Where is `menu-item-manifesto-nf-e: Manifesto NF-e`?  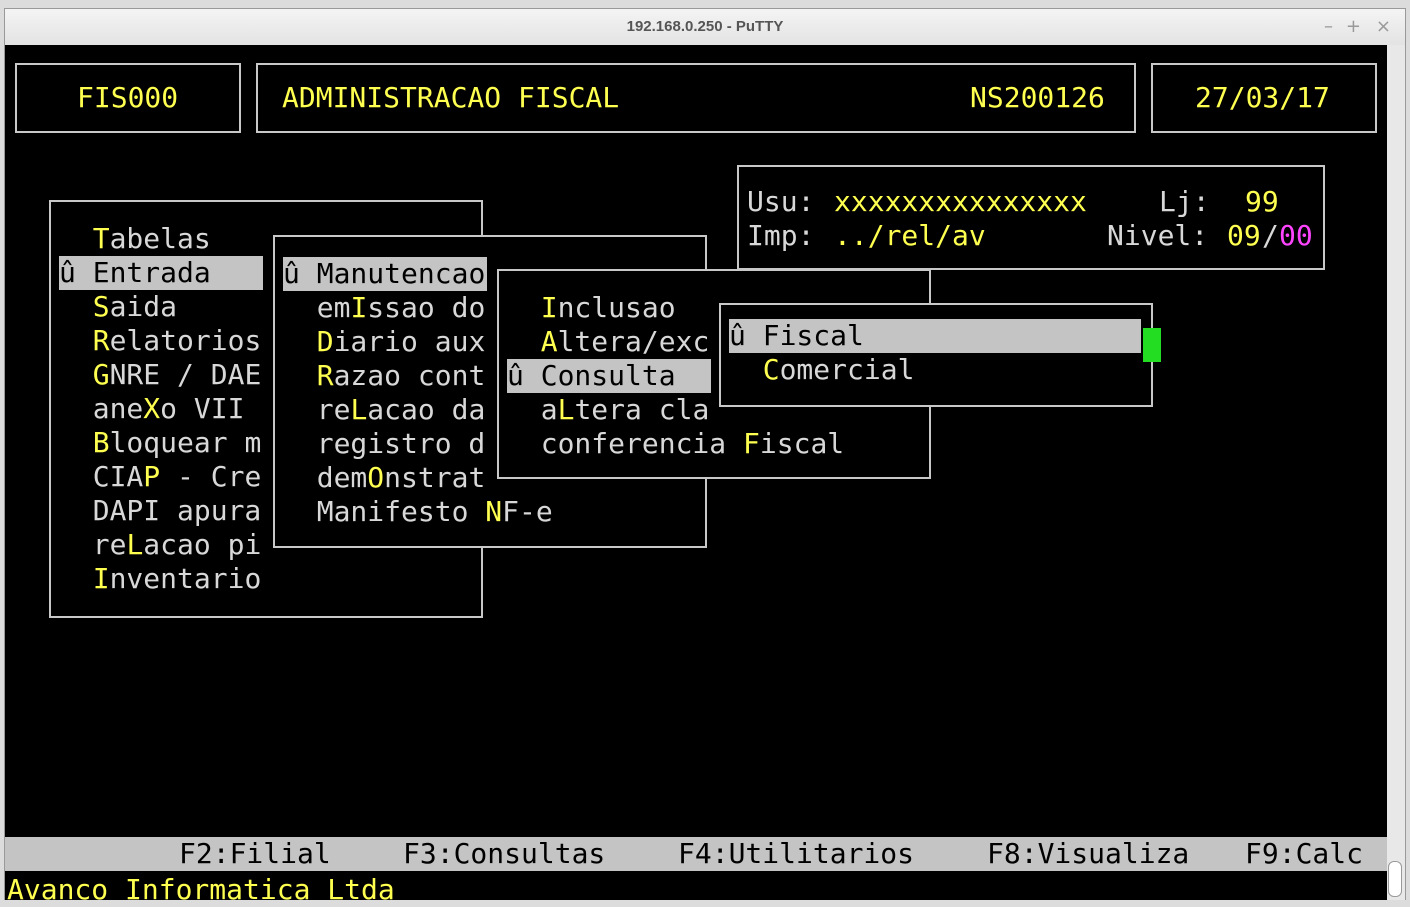 menu-item-manifesto-nf-e: Manifesto NF-e is located at coordinates (418, 512).